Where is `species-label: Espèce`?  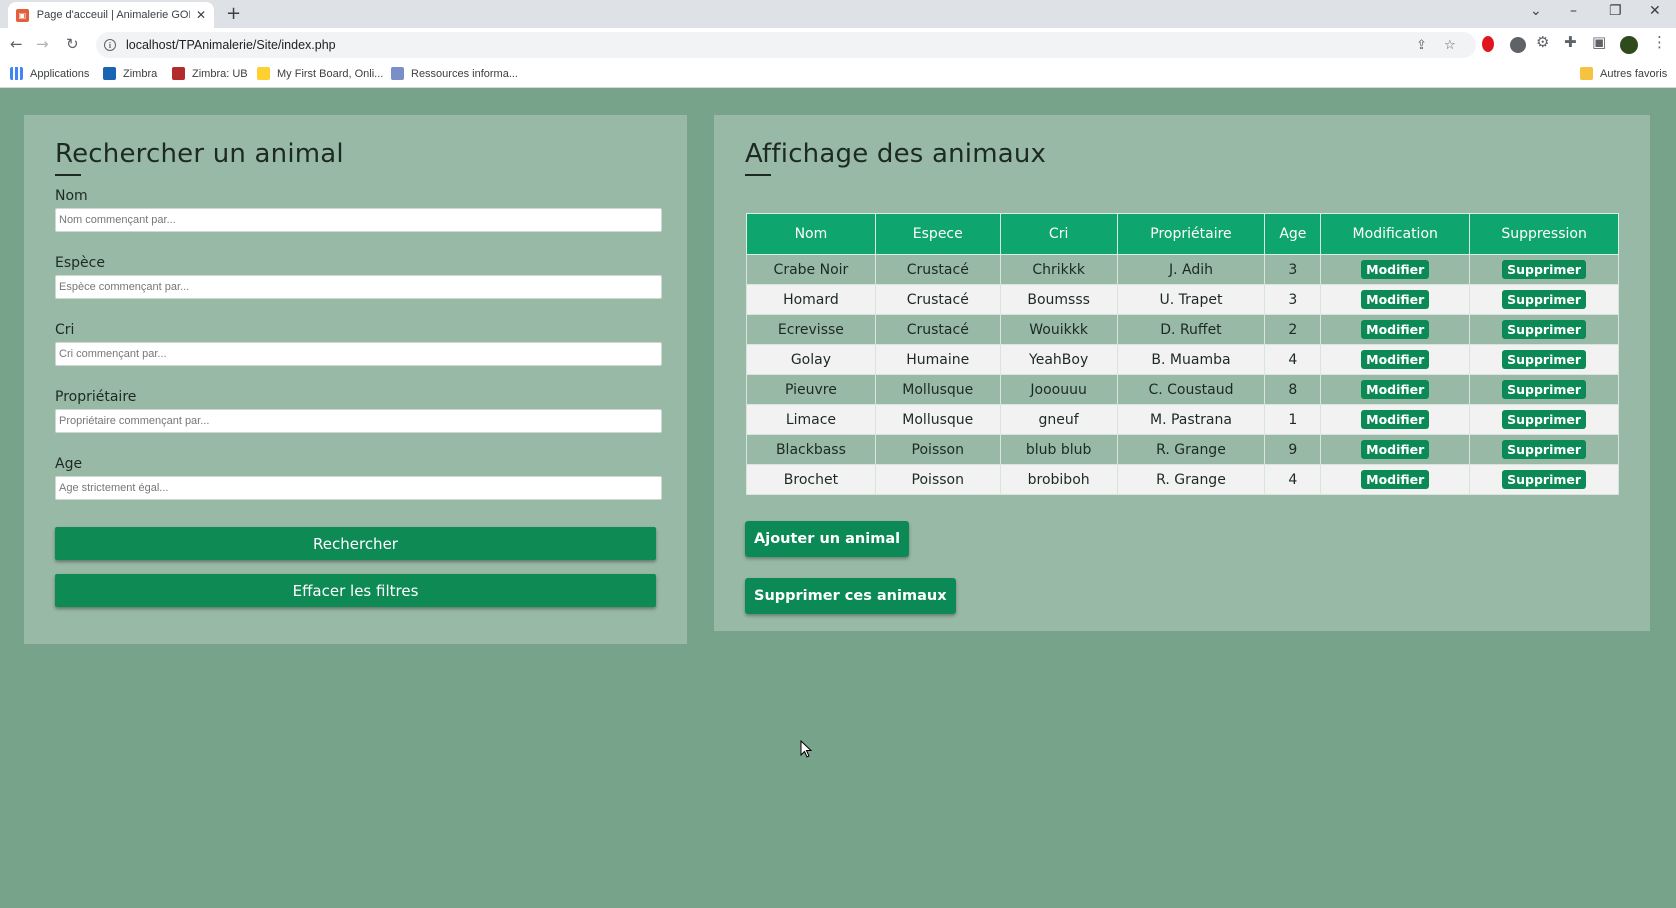
species-label: Espèce is located at coordinates (80, 263).